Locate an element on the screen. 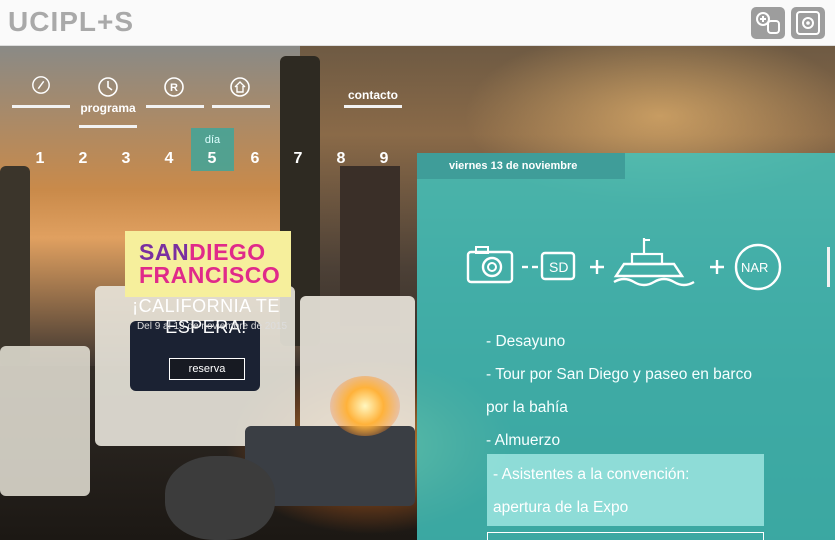 The width and height of the screenshot is (835, 540). nav-item-r: R is located at coordinates (175, 92).